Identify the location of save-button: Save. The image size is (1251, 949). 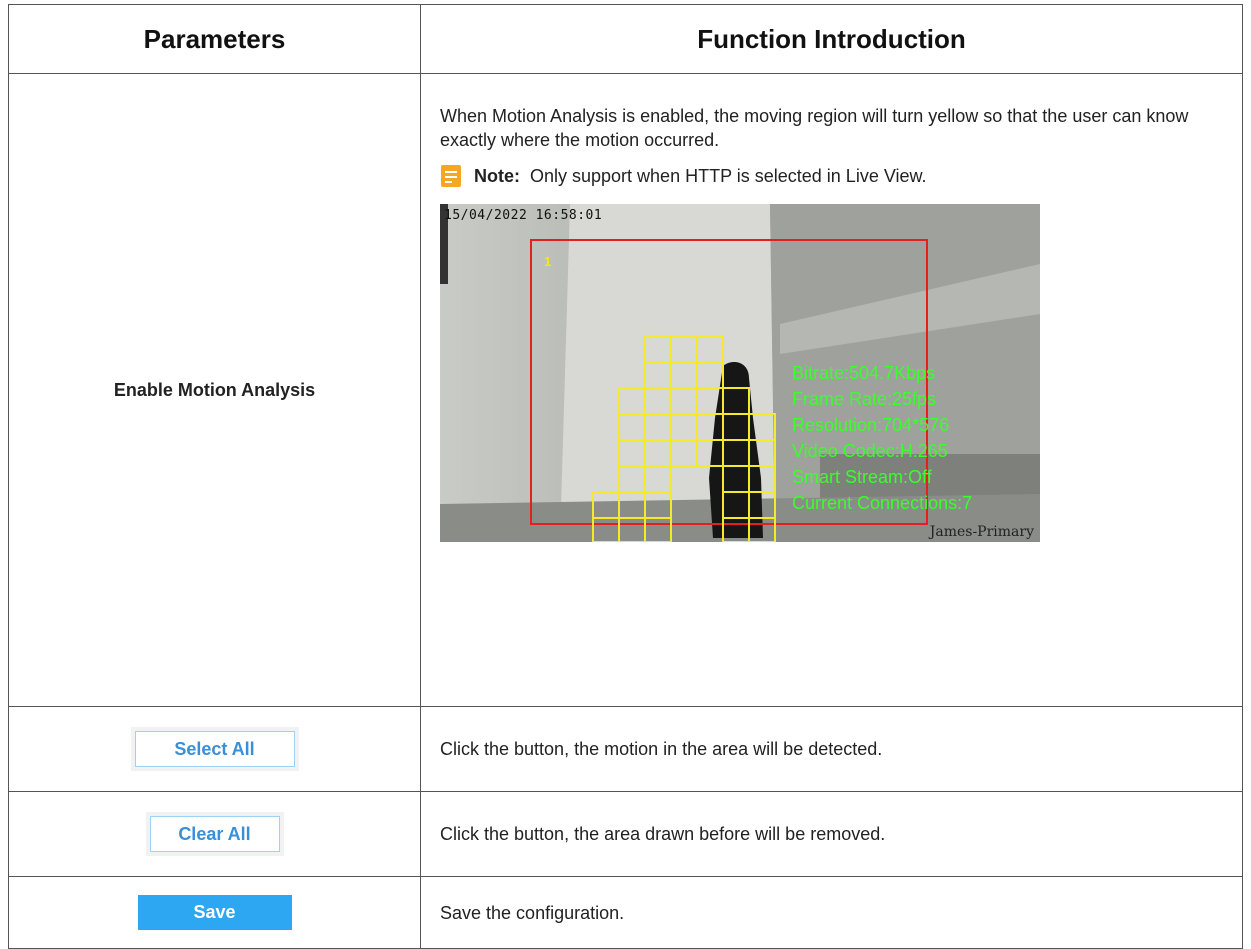
(214, 912).